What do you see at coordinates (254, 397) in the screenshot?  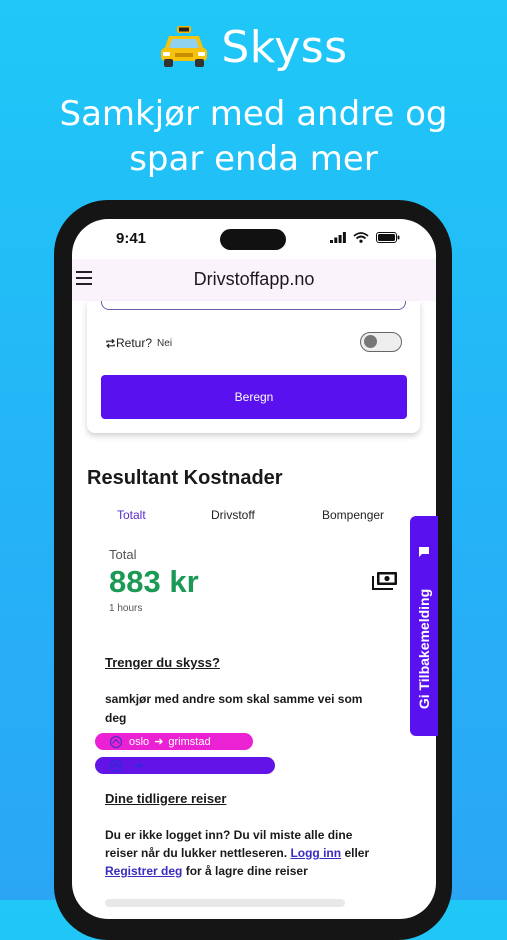 I see `calculate-button: Beregn` at bounding box center [254, 397].